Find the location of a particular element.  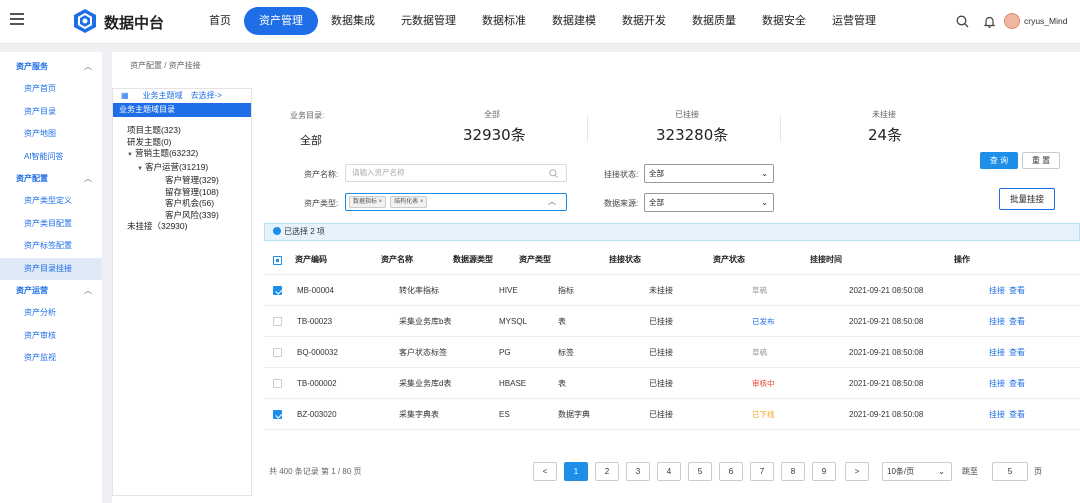

nav-item: 运营管理 is located at coordinates (854, 21).